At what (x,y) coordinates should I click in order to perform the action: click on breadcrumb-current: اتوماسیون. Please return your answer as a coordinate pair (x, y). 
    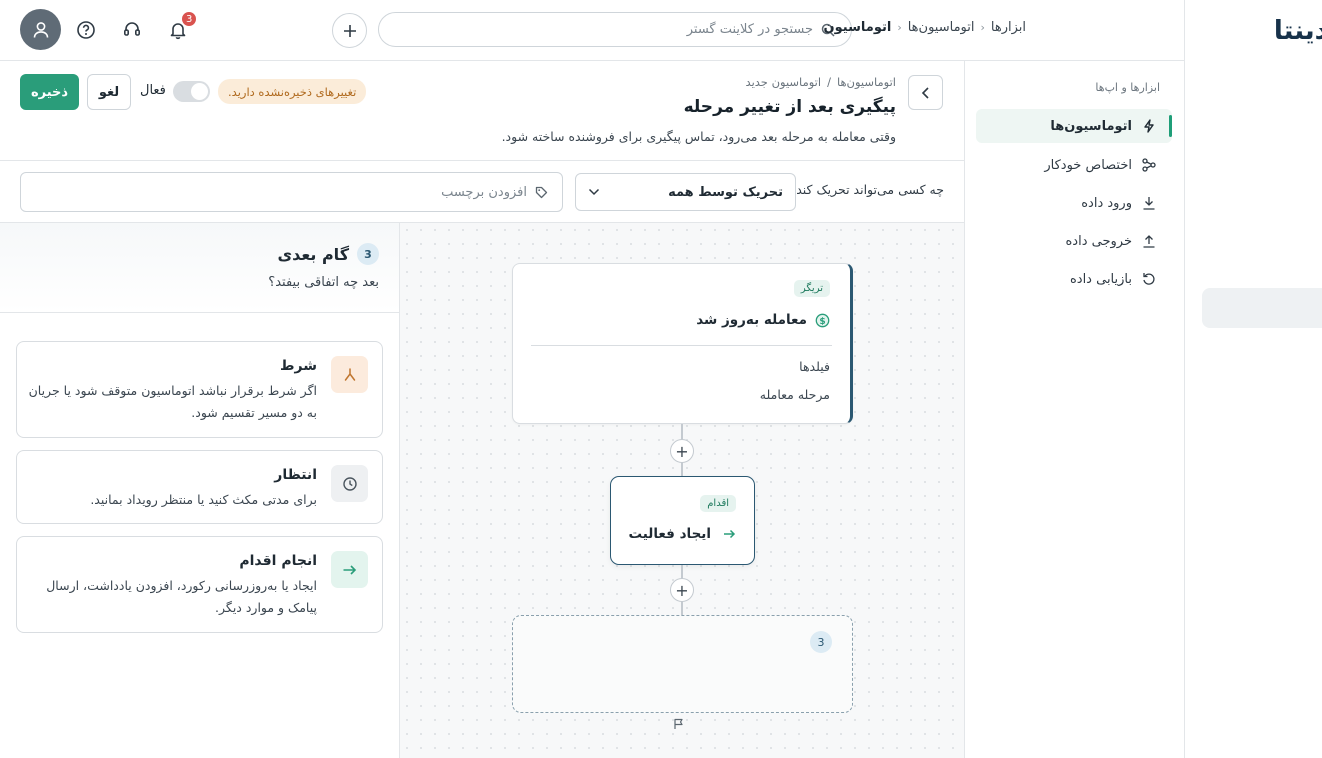
    Looking at the image, I should click on (857, 27).